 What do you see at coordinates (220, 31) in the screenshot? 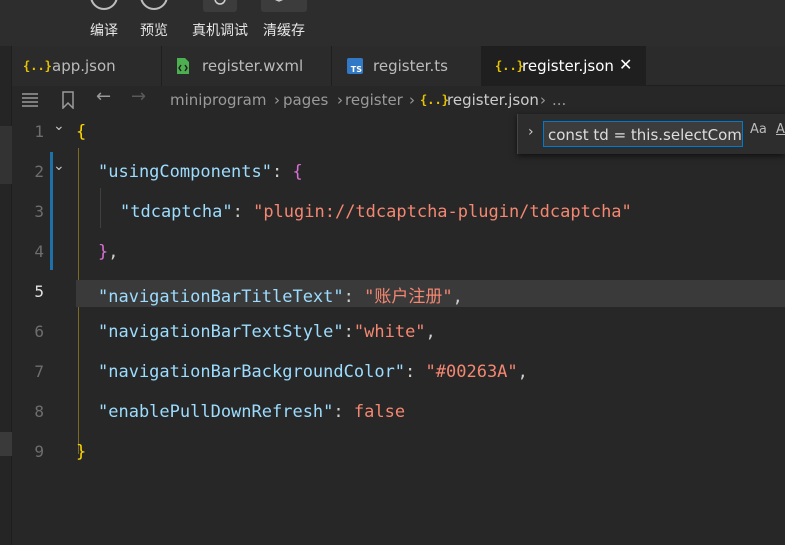
I see `device-debug-label: 真机调试` at bounding box center [220, 31].